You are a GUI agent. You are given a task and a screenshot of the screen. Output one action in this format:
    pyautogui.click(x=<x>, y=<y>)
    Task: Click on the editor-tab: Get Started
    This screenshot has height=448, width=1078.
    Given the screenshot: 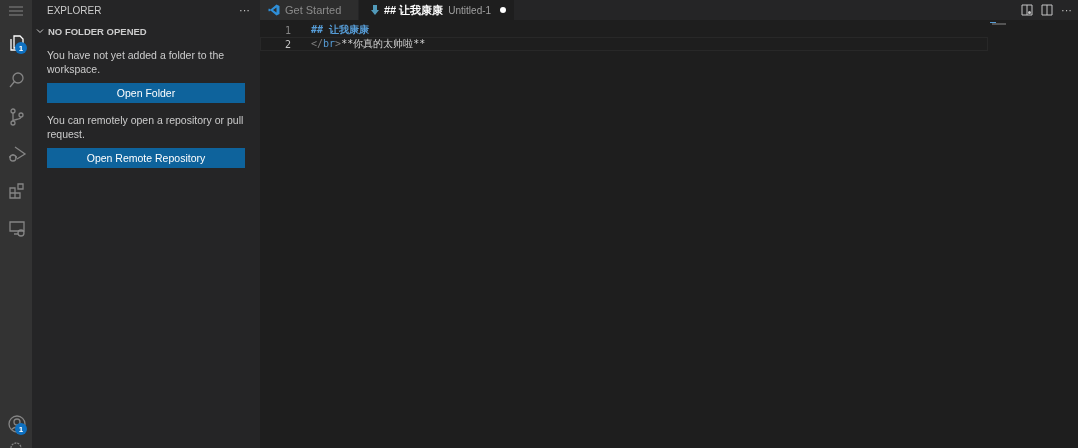 What is the action you would take?
    pyautogui.click(x=309, y=10)
    